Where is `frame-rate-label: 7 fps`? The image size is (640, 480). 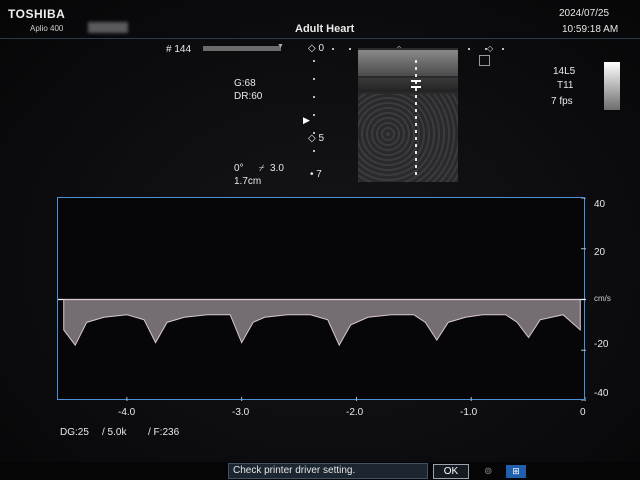
frame-rate-label: 7 fps is located at coordinates (562, 101).